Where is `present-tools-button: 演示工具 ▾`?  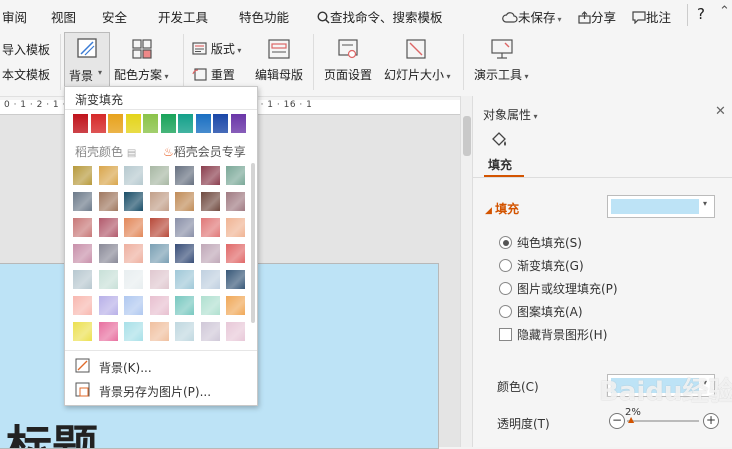 present-tools-button: 演示工具 ▾ is located at coordinates (501, 74).